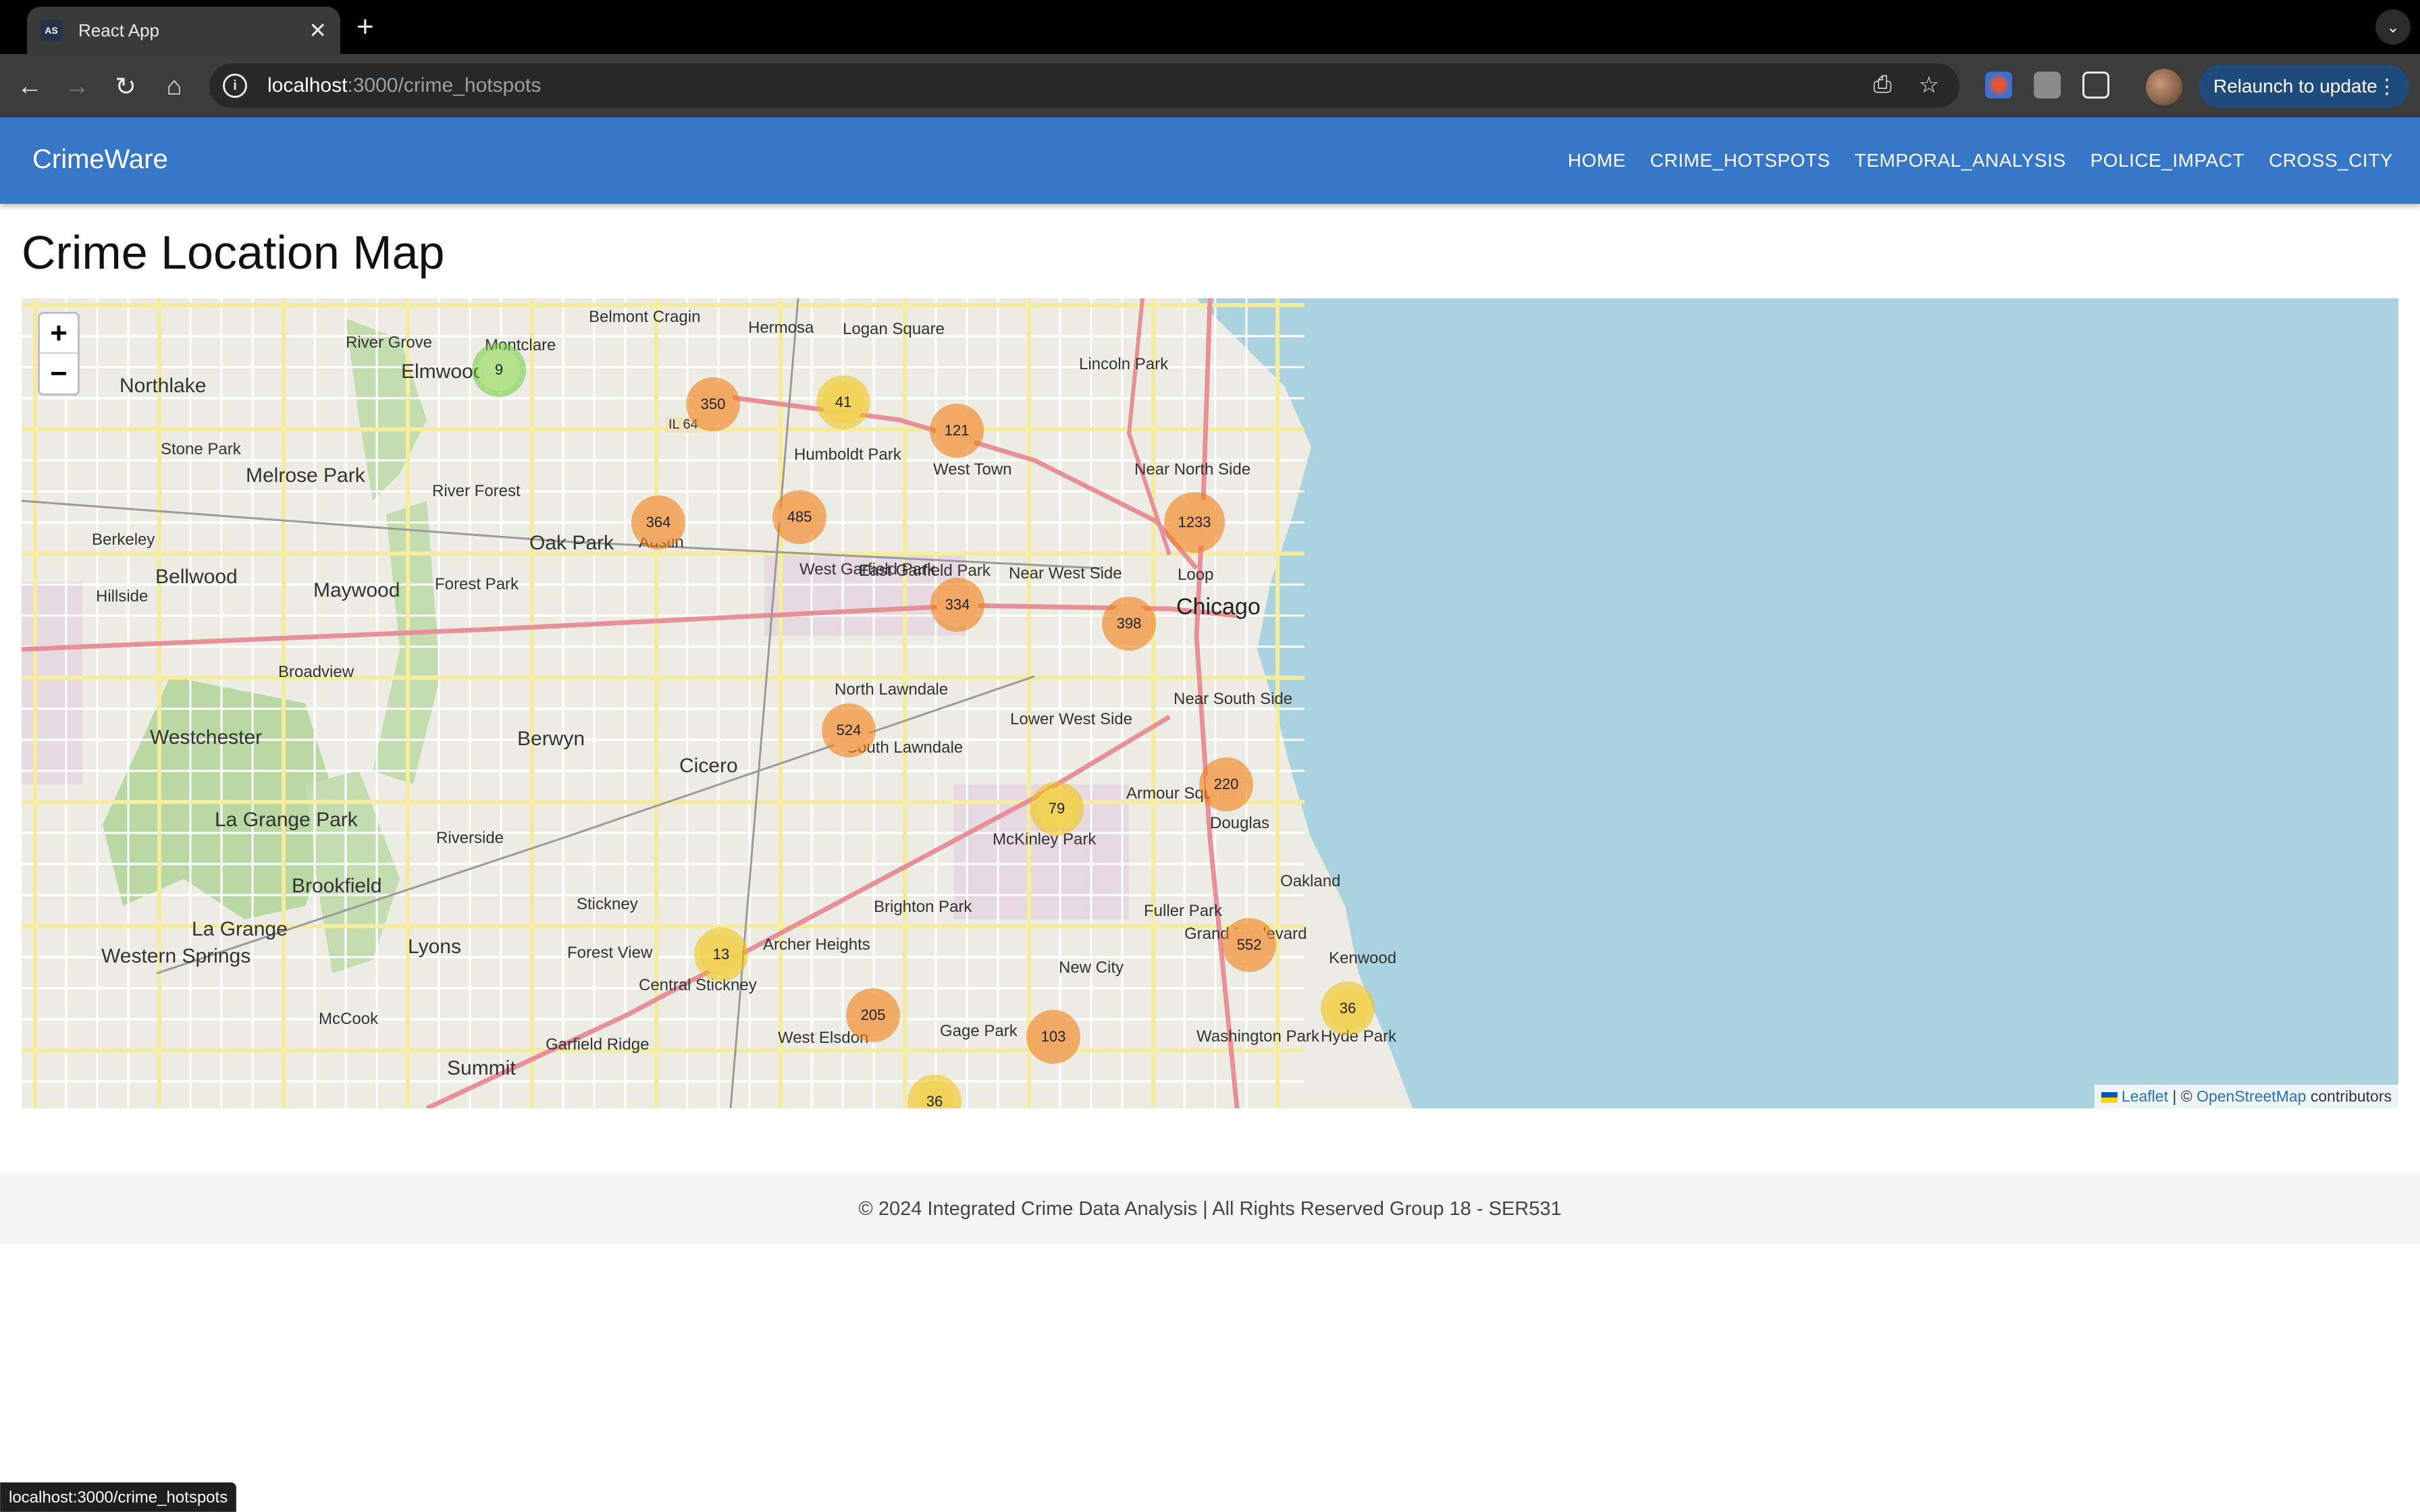 The image size is (2420, 1512). I want to click on map-label: River Grove, so click(389, 342).